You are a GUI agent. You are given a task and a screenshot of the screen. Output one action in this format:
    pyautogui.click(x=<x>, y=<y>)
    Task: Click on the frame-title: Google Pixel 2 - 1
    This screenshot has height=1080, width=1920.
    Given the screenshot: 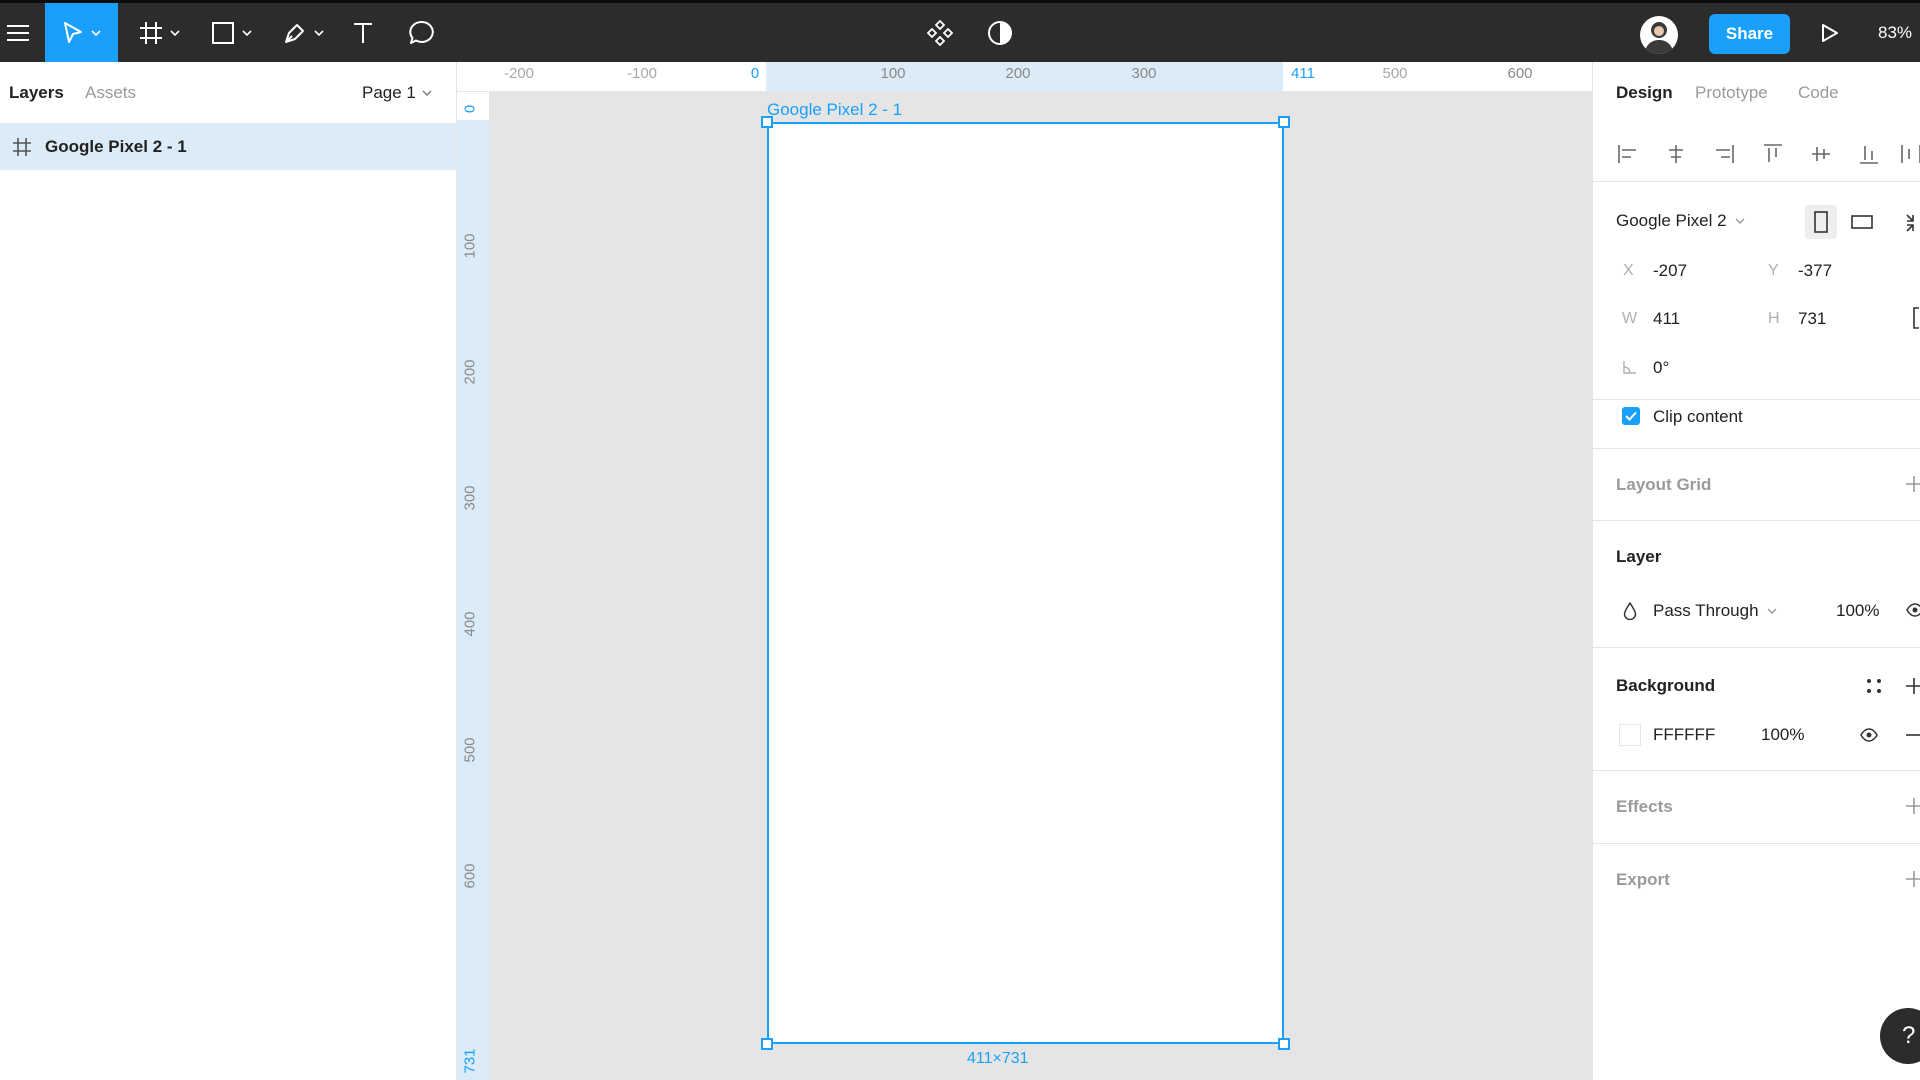 What is the action you would take?
    pyautogui.click(x=834, y=110)
    